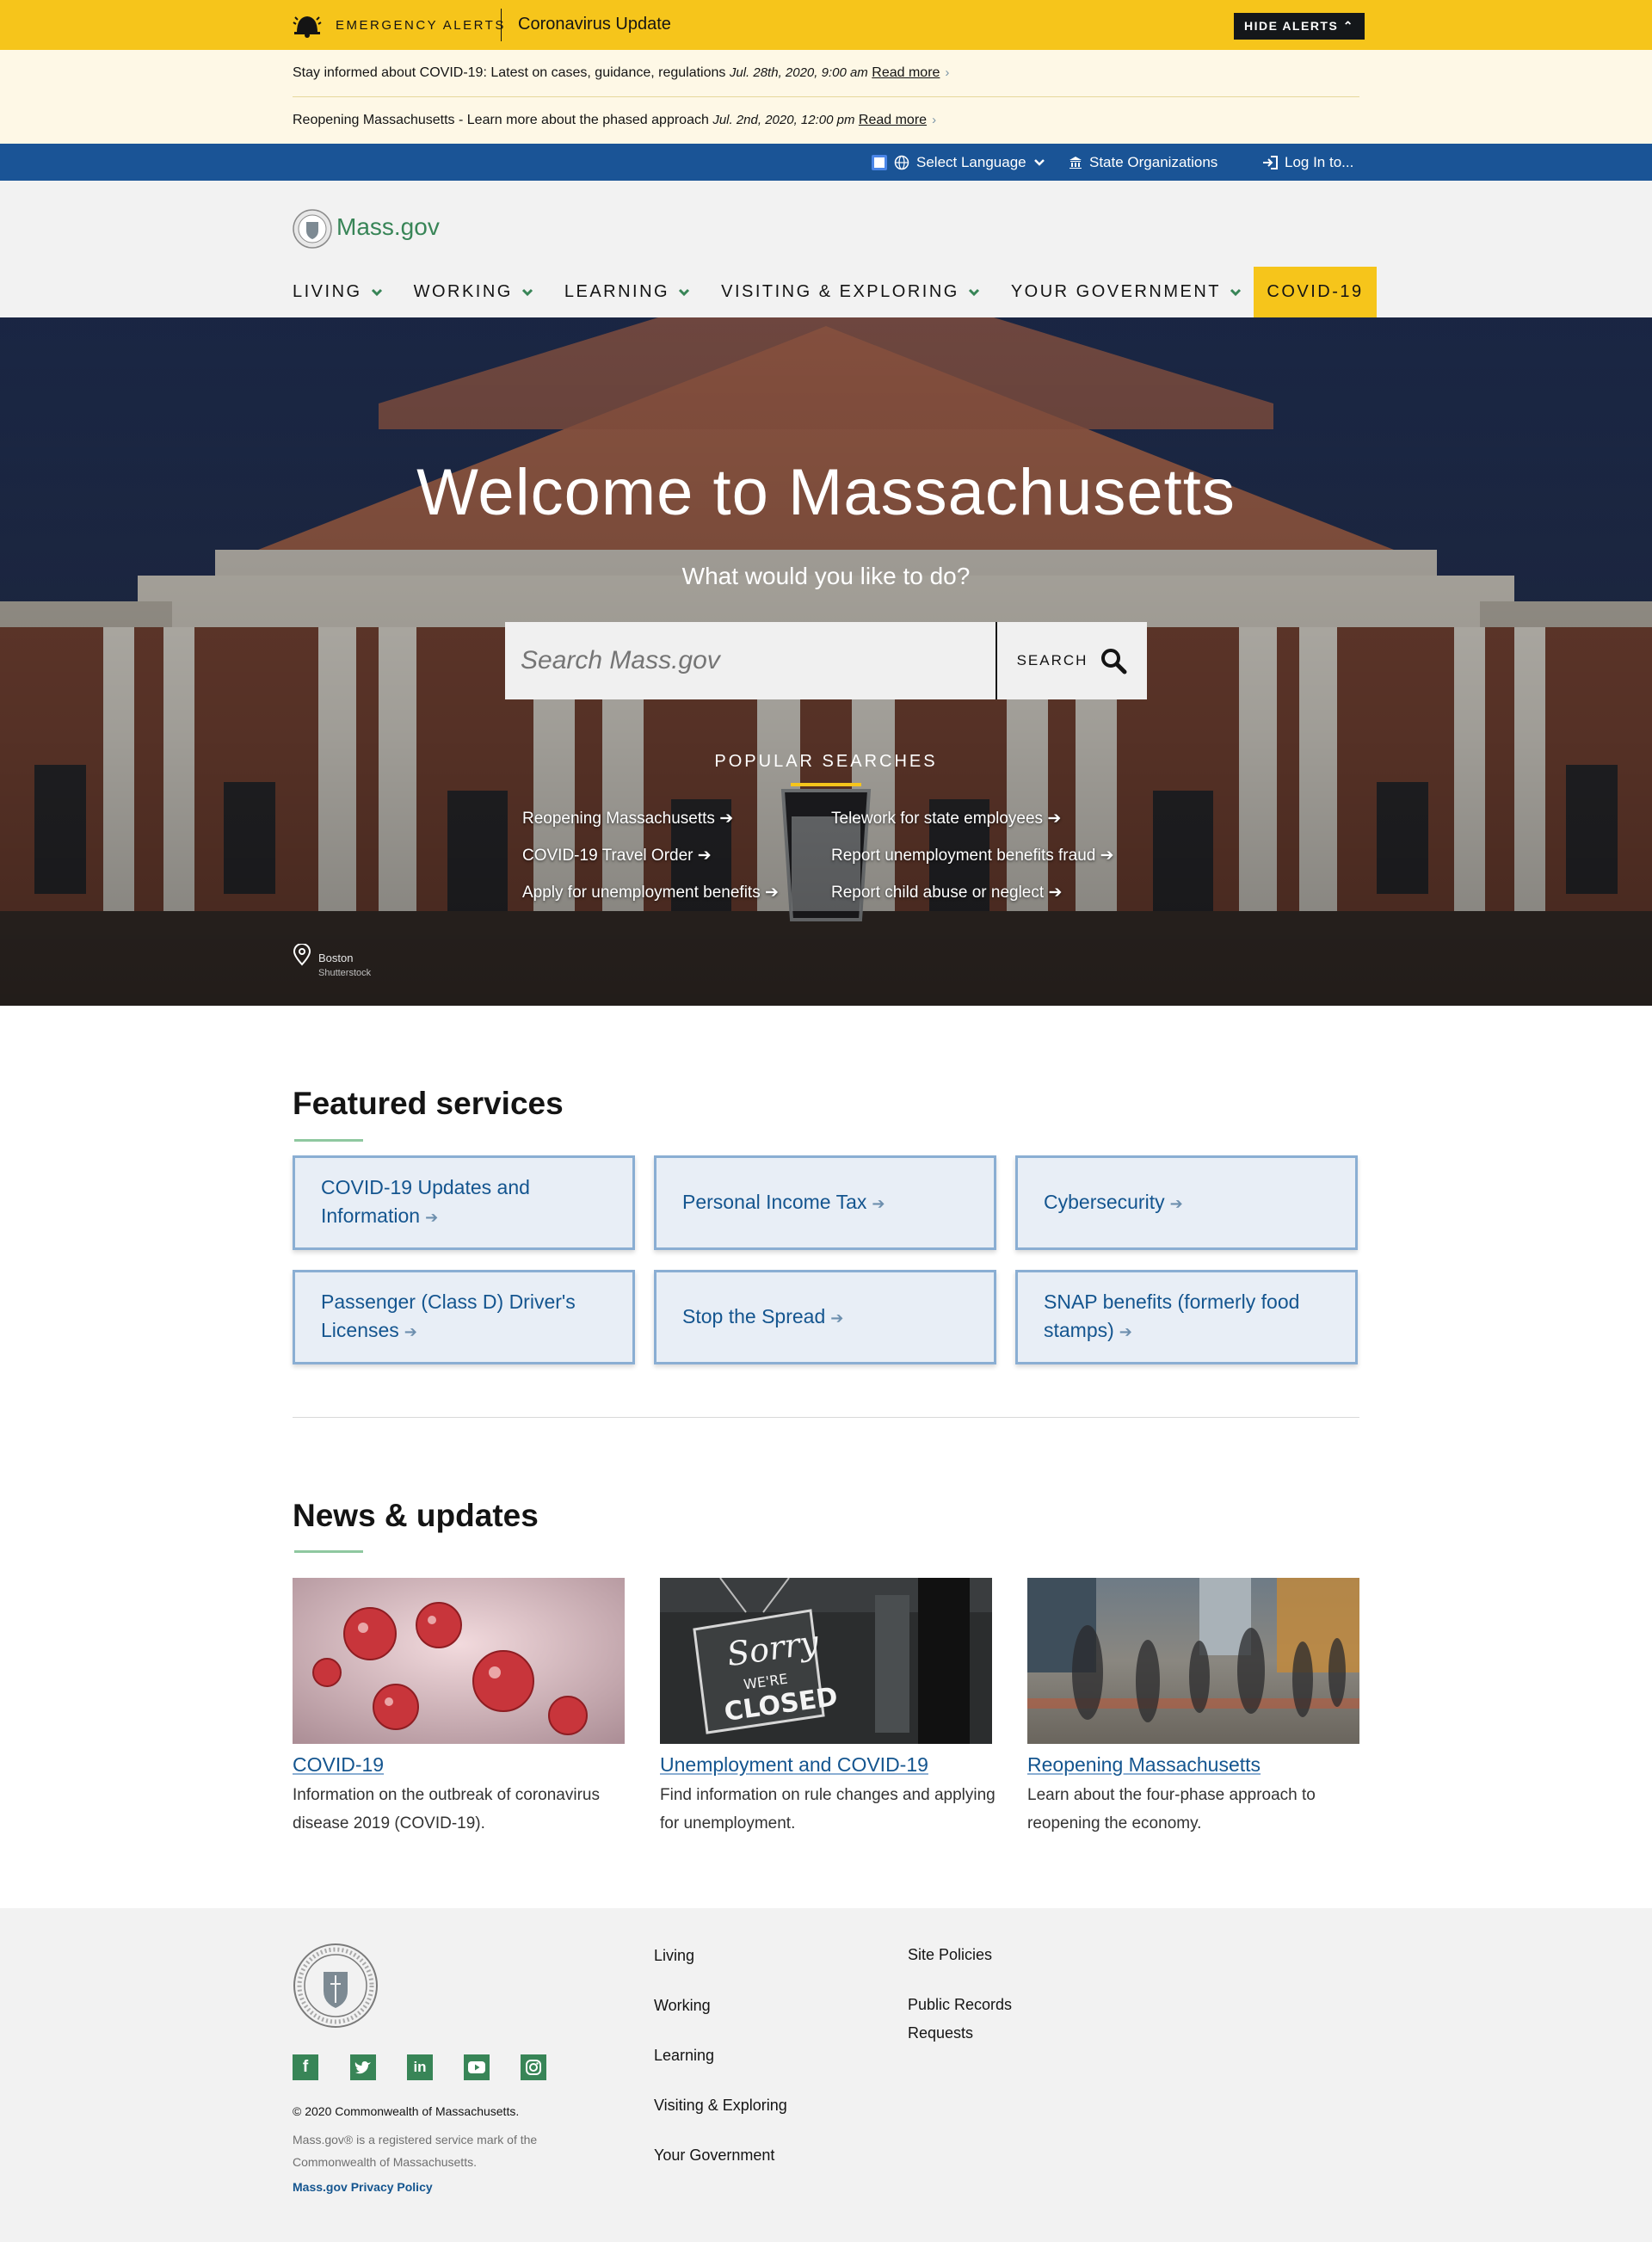 The width and height of the screenshot is (1652, 2242). Describe the element at coordinates (459, 1661) in the screenshot. I see `covid-virus-image` at that location.